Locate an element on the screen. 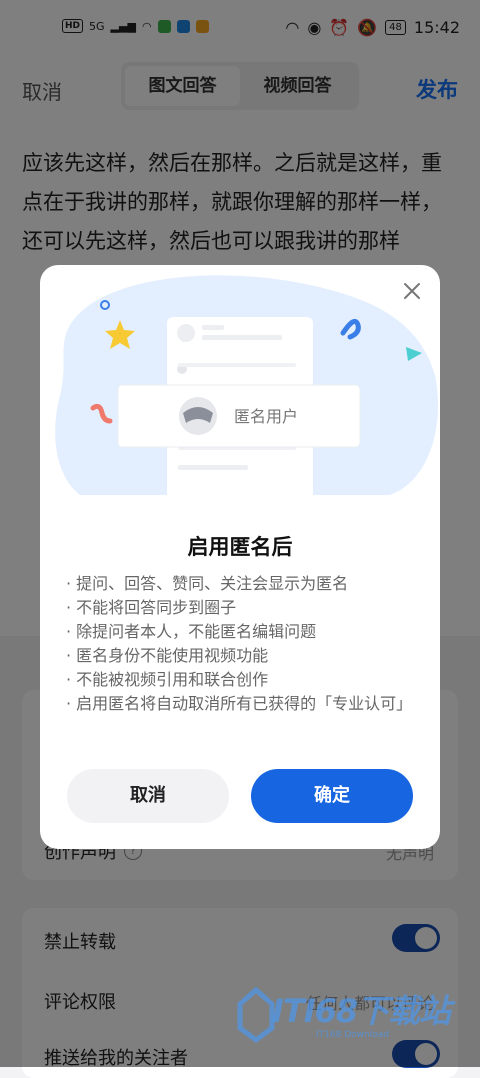 Image resolution: width=480 pixels, height=1078 pixels. watermark: ITI68下载站 IT168 Download is located at coordinates (356, 1015).